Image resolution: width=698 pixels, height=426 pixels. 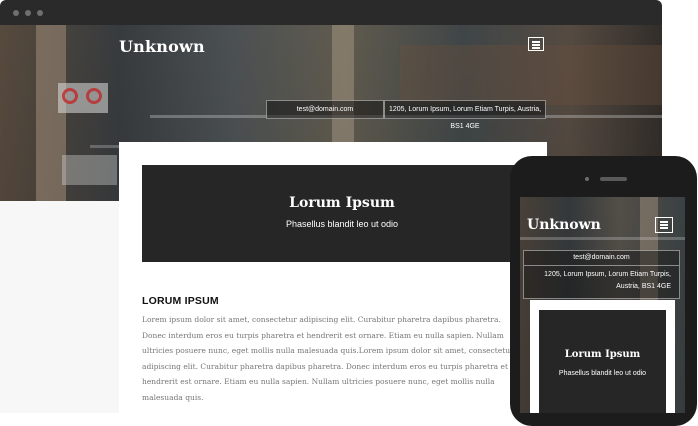 What do you see at coordinates (564, 225) in the screenshot?
I see `phone-site-title: Unknown` at bounding box center [564, 225].